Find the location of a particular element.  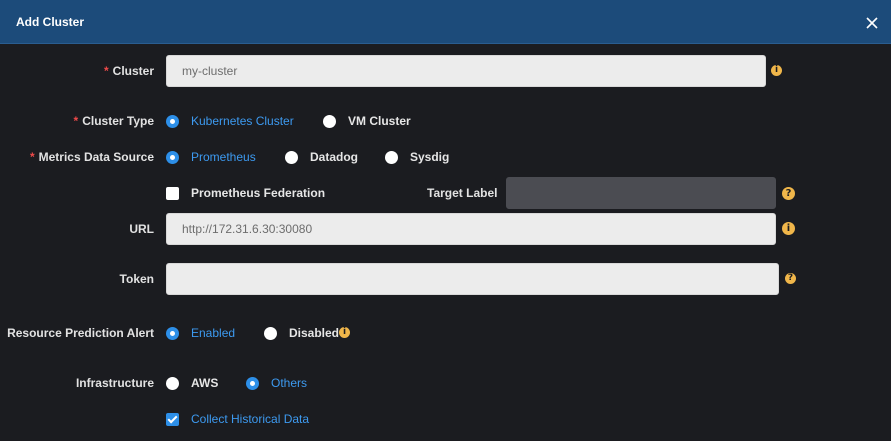

cluster-type-label: * Cluster Type is located at coordinates (114, 121).